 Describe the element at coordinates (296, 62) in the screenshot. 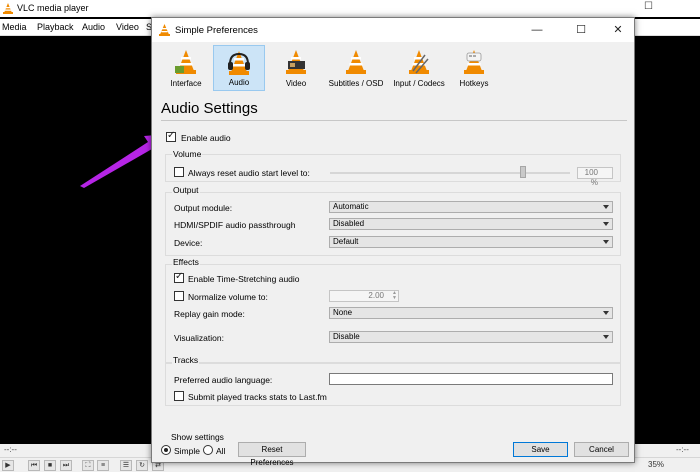

I see `video-icon` at that location.